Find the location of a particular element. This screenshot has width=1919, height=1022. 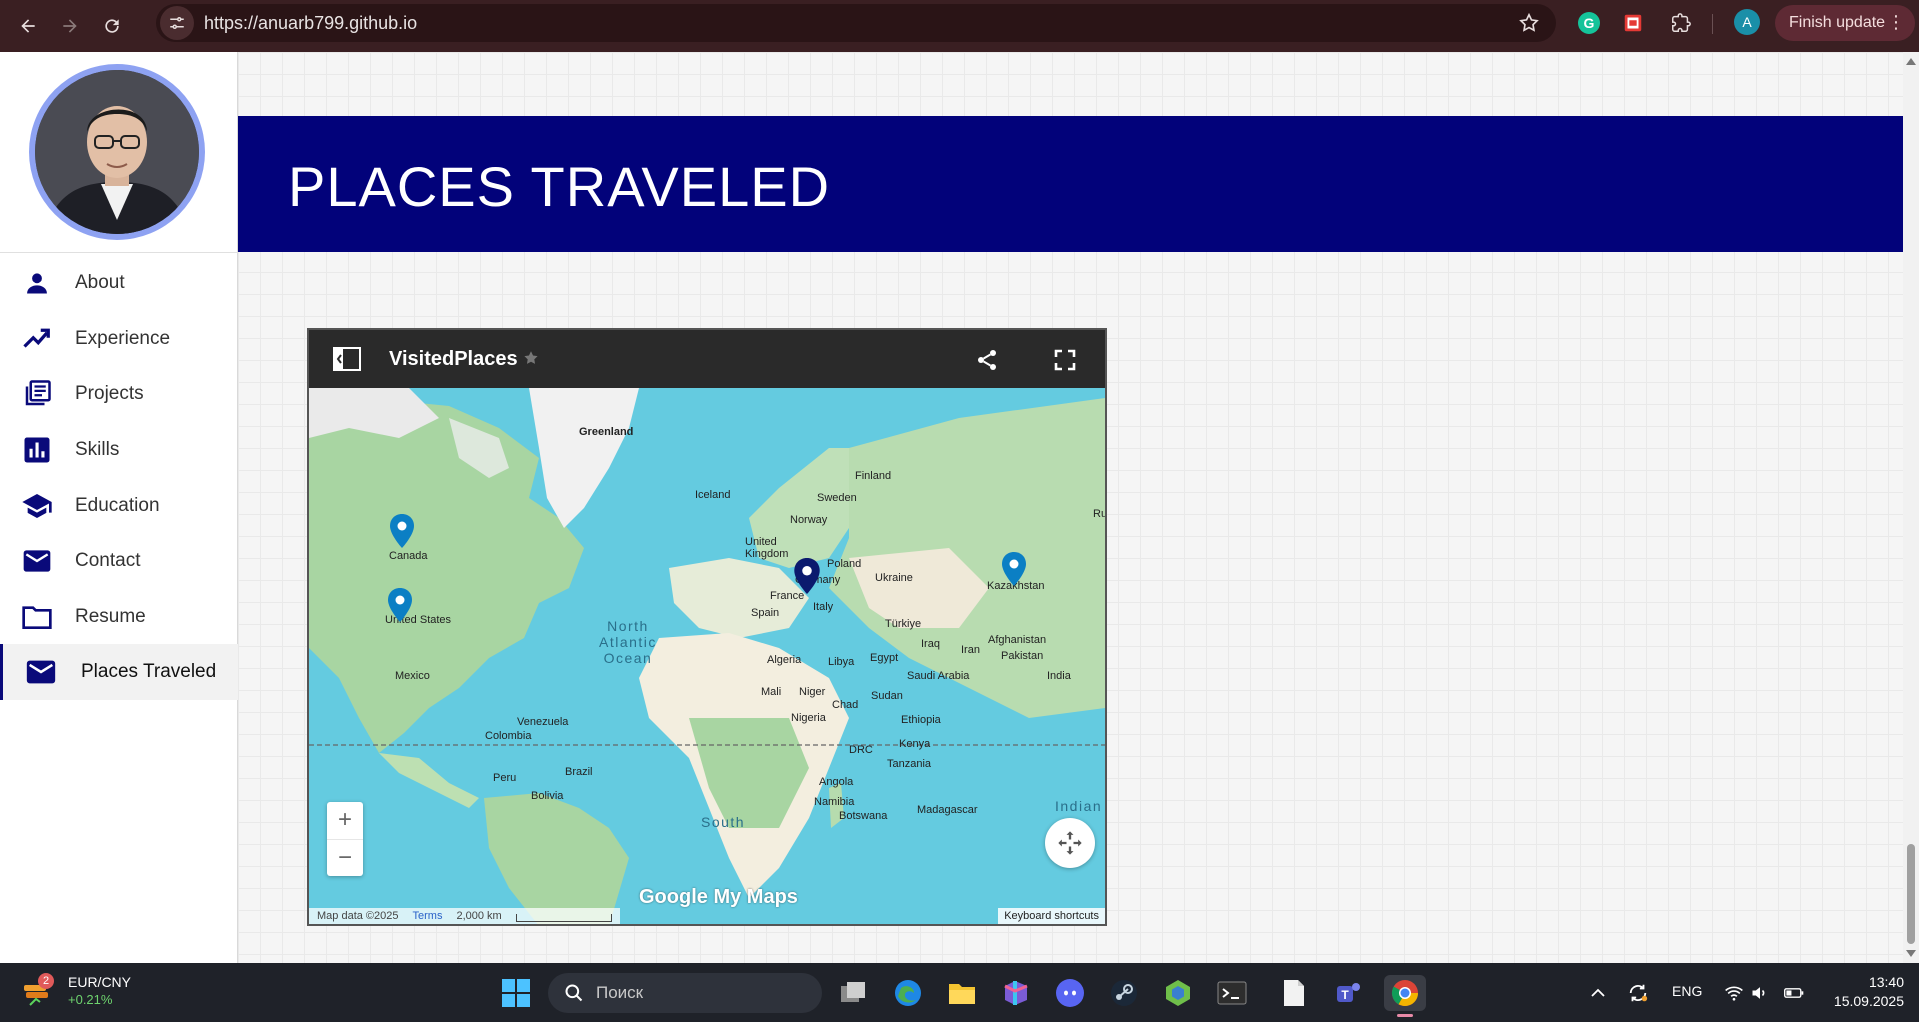

map-label: Poland is located at coordinates (844, 564).